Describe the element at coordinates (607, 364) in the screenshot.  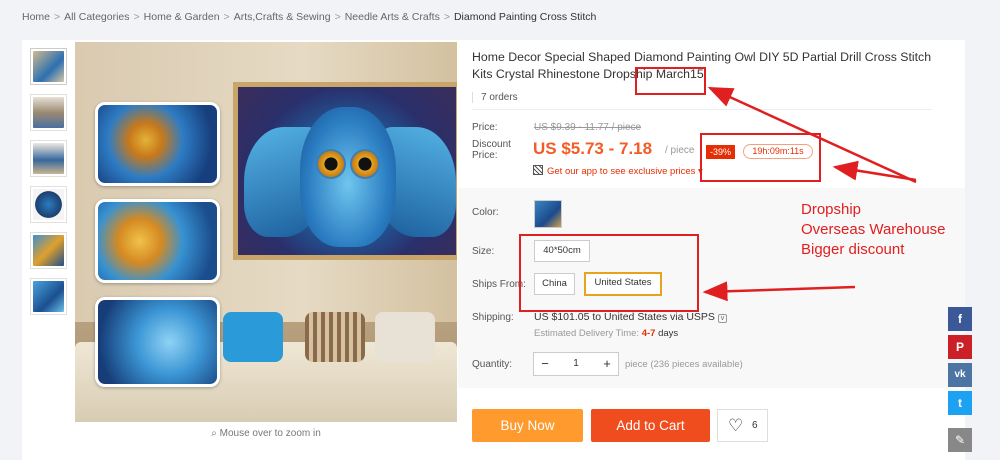
I see `quantity-plus-button: +` at that location.